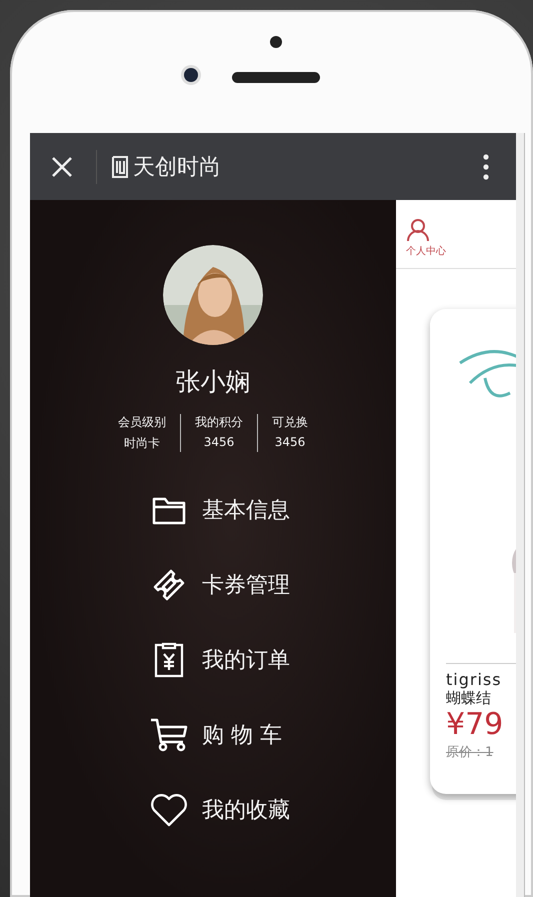 The height and width of the screenshot is (897, 533). I want to click on product-price: ¥79, so click(475, 725).